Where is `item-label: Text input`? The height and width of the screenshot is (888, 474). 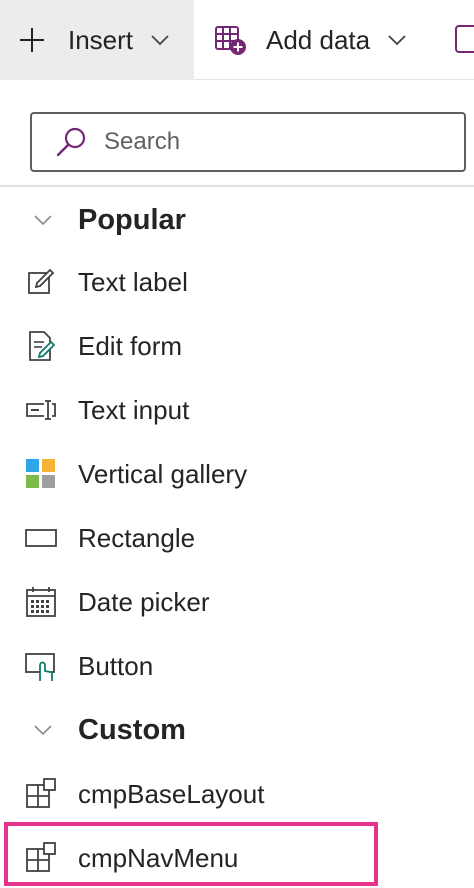 item-label: Text input is located at coordinates (134, 409).